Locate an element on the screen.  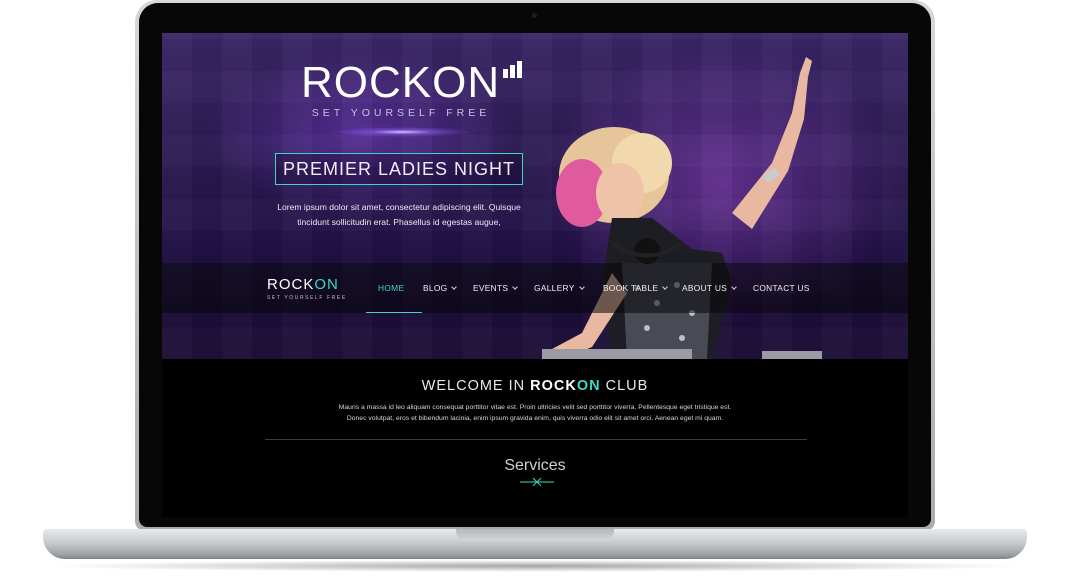
nav-item-blog: BLOG is located at coordinates (440, 288).